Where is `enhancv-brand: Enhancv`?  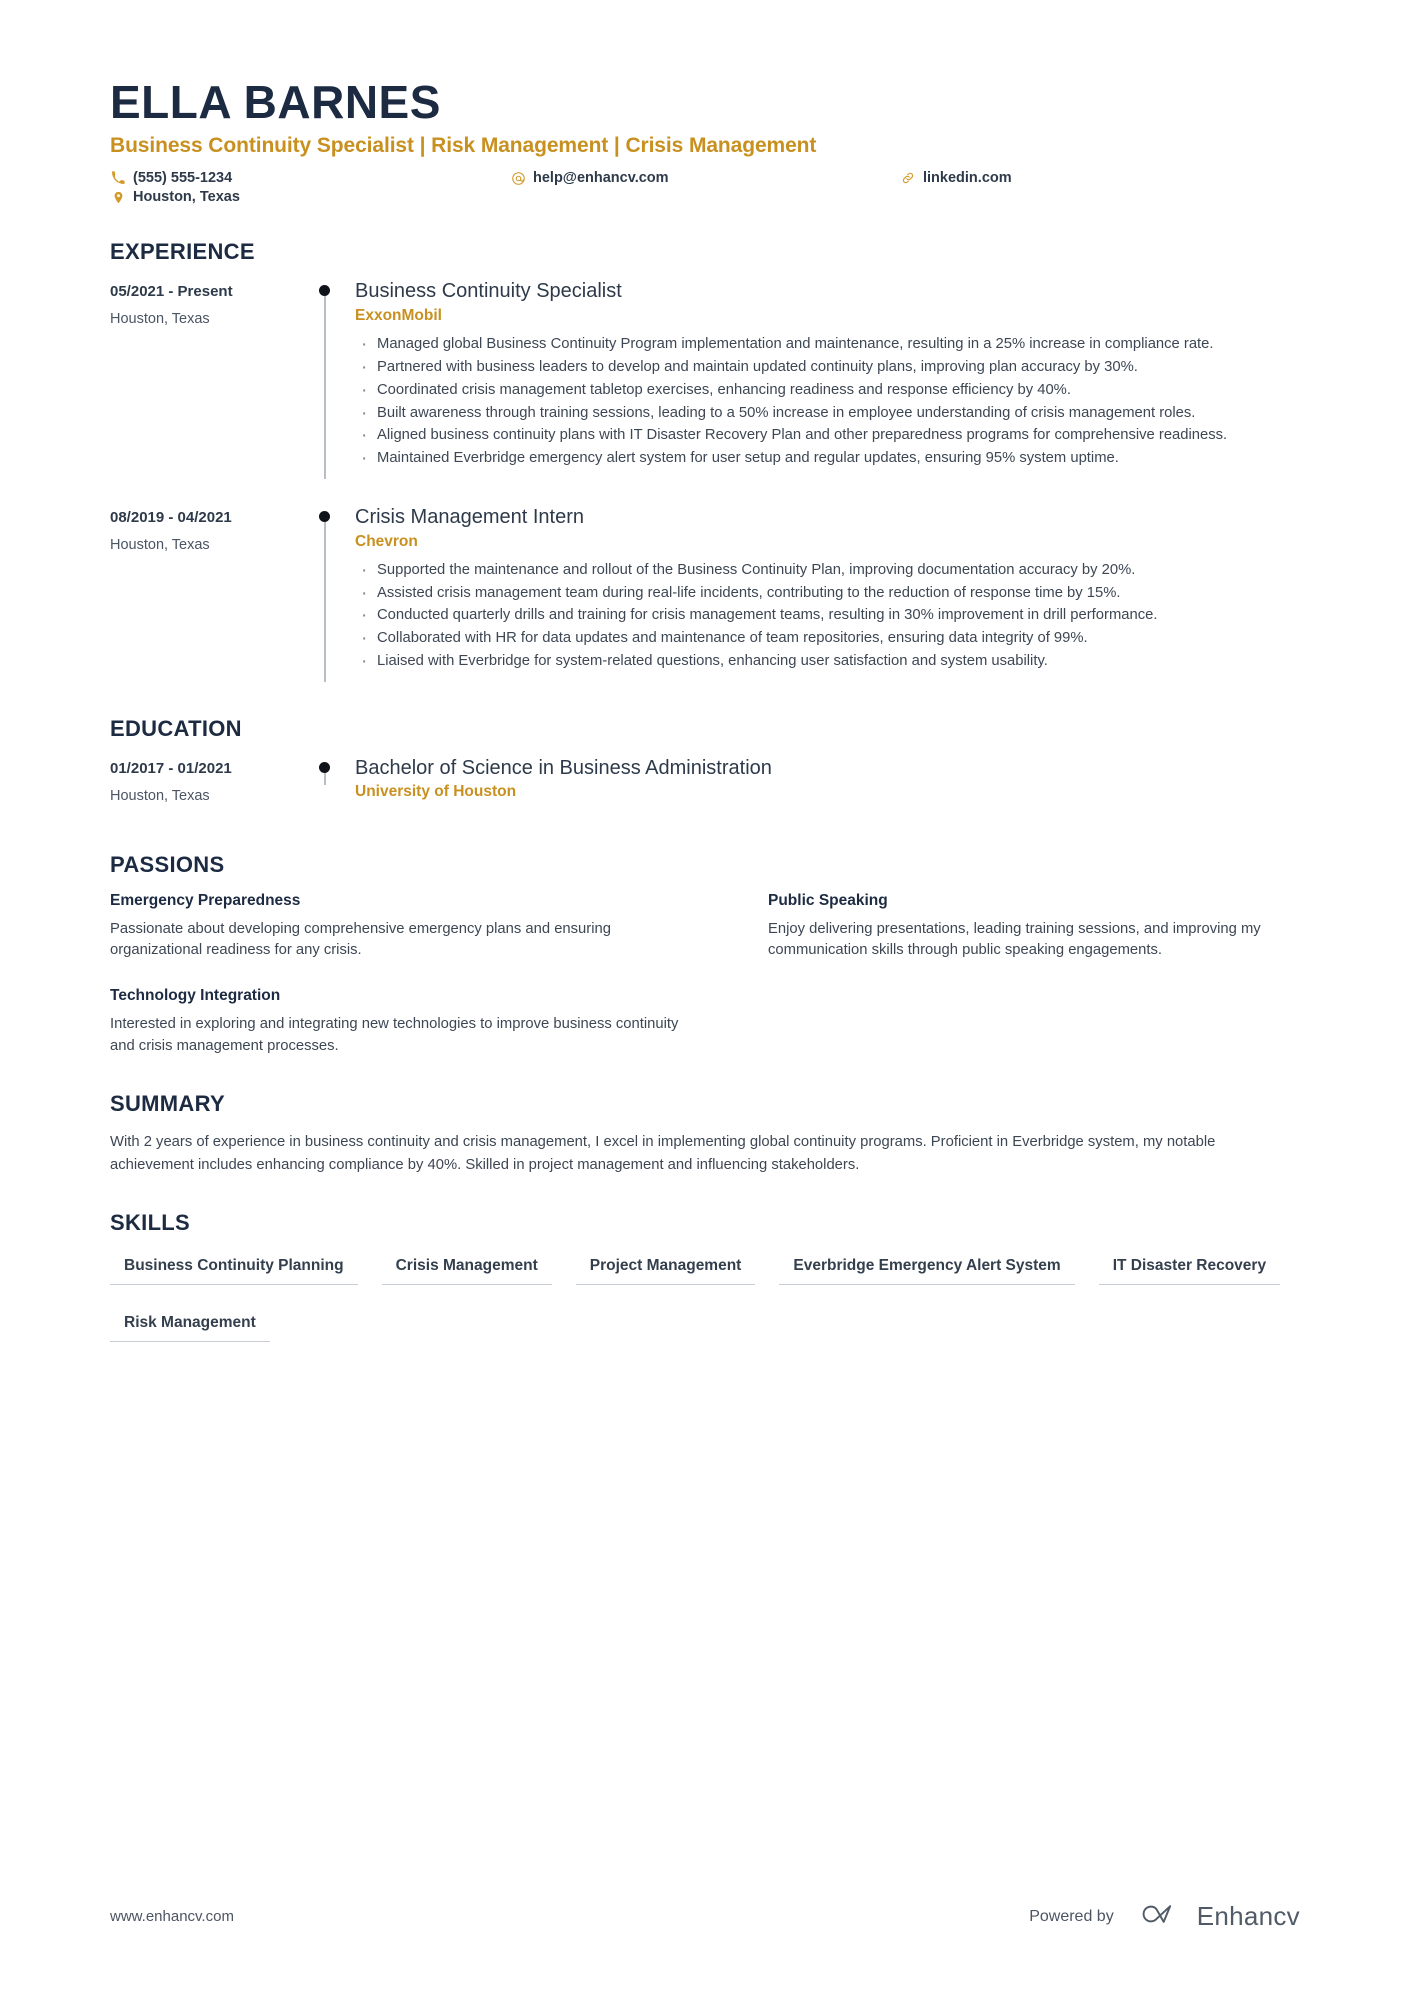 enhancv-brand: Enhancv is located at coordinates (1218, 1916).